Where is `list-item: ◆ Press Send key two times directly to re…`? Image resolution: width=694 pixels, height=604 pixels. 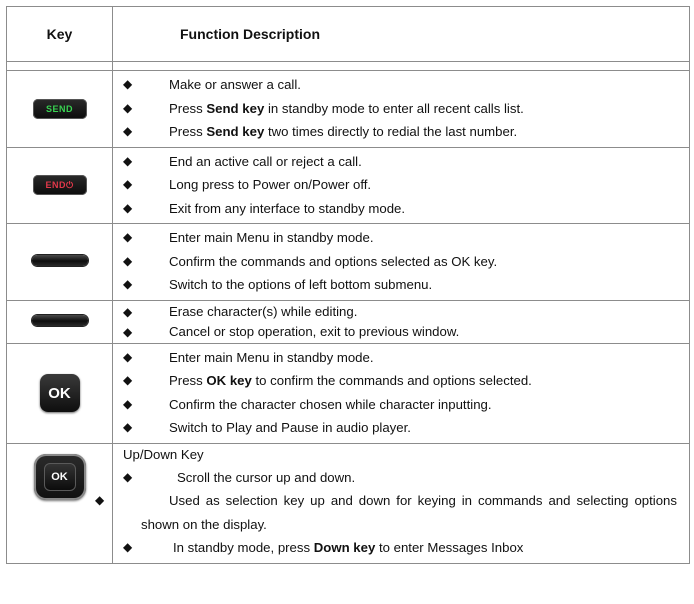
list-item: ◆ Press Send key two times directly to re… is located at coordinates (401, 132).